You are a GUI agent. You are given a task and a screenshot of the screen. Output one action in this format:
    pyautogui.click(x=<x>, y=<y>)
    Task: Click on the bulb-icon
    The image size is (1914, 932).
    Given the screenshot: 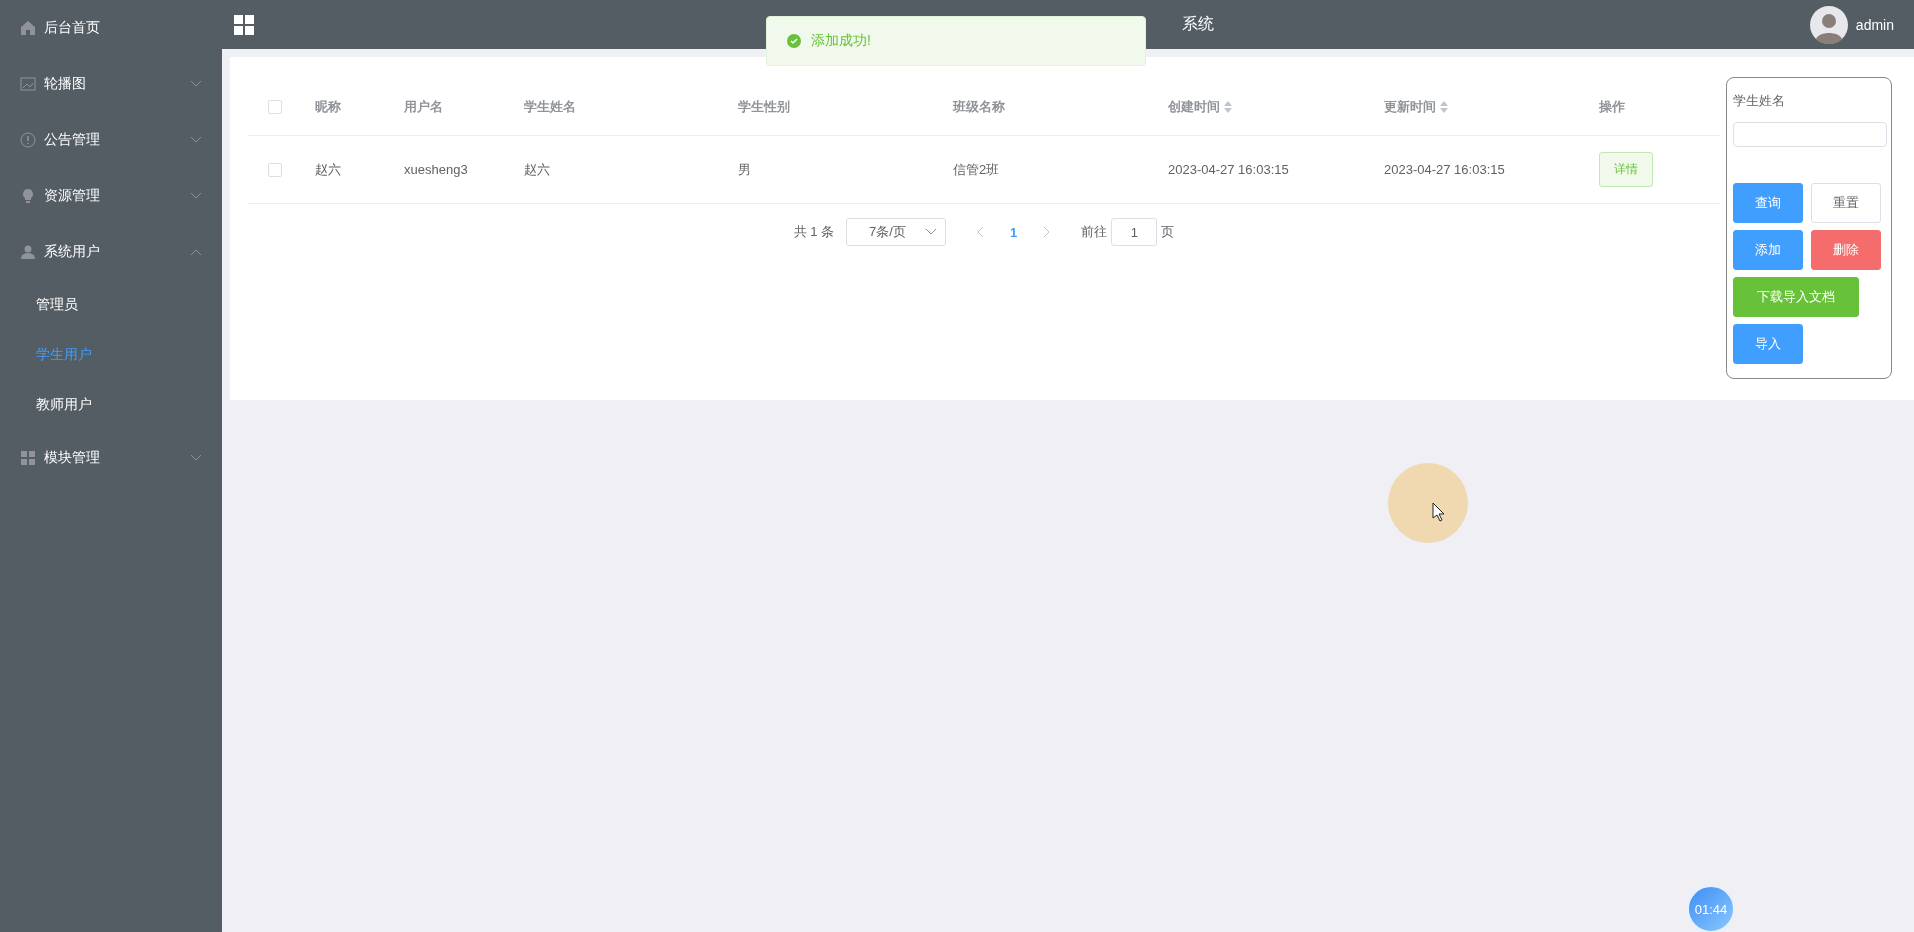 What is the action you would take?
    pyautogui.click(x=28, y=196)
    